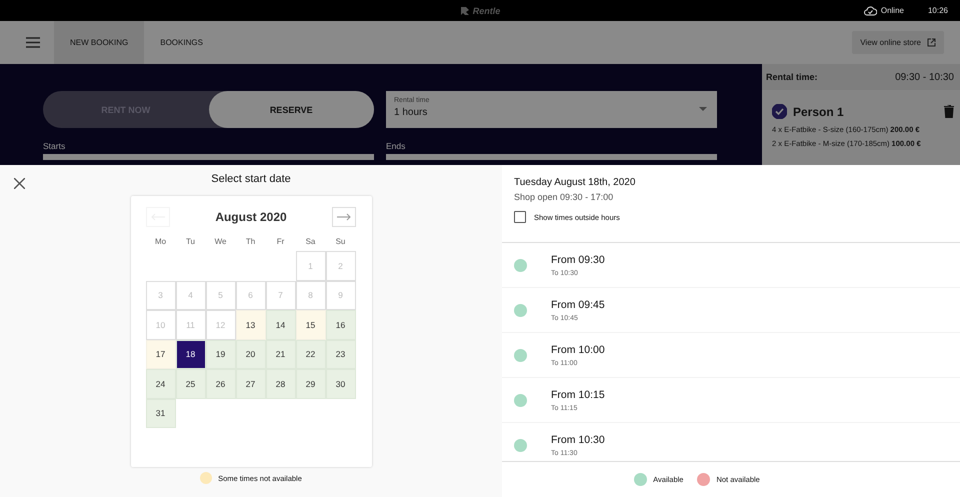 This screenshot has height=497, width=960. What do you see at coordinates (161, 413) in the screenshot?
I see `calendar-day: 31` at bounding box center [161, 413].